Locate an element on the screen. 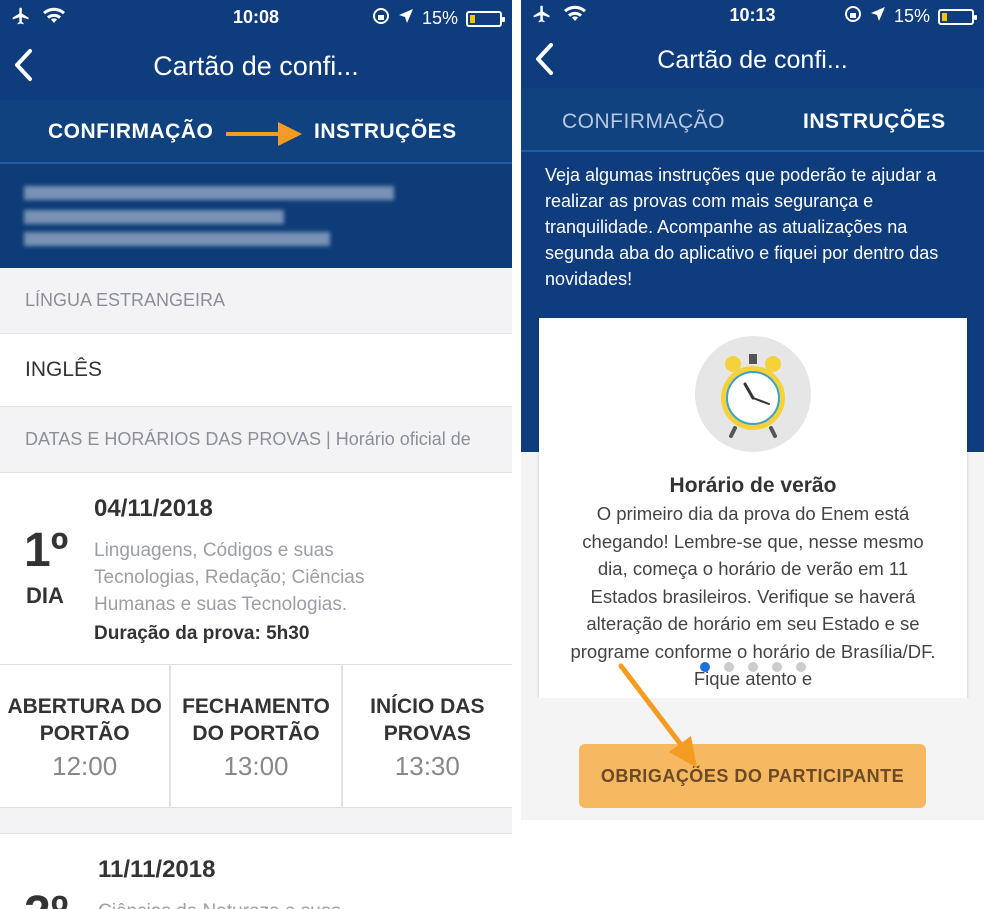 The width and height of the screenshot is (984, 909). time-abertura: ABERTURA DO PORTÃO 12:00 is located at coordinates (86, 736).